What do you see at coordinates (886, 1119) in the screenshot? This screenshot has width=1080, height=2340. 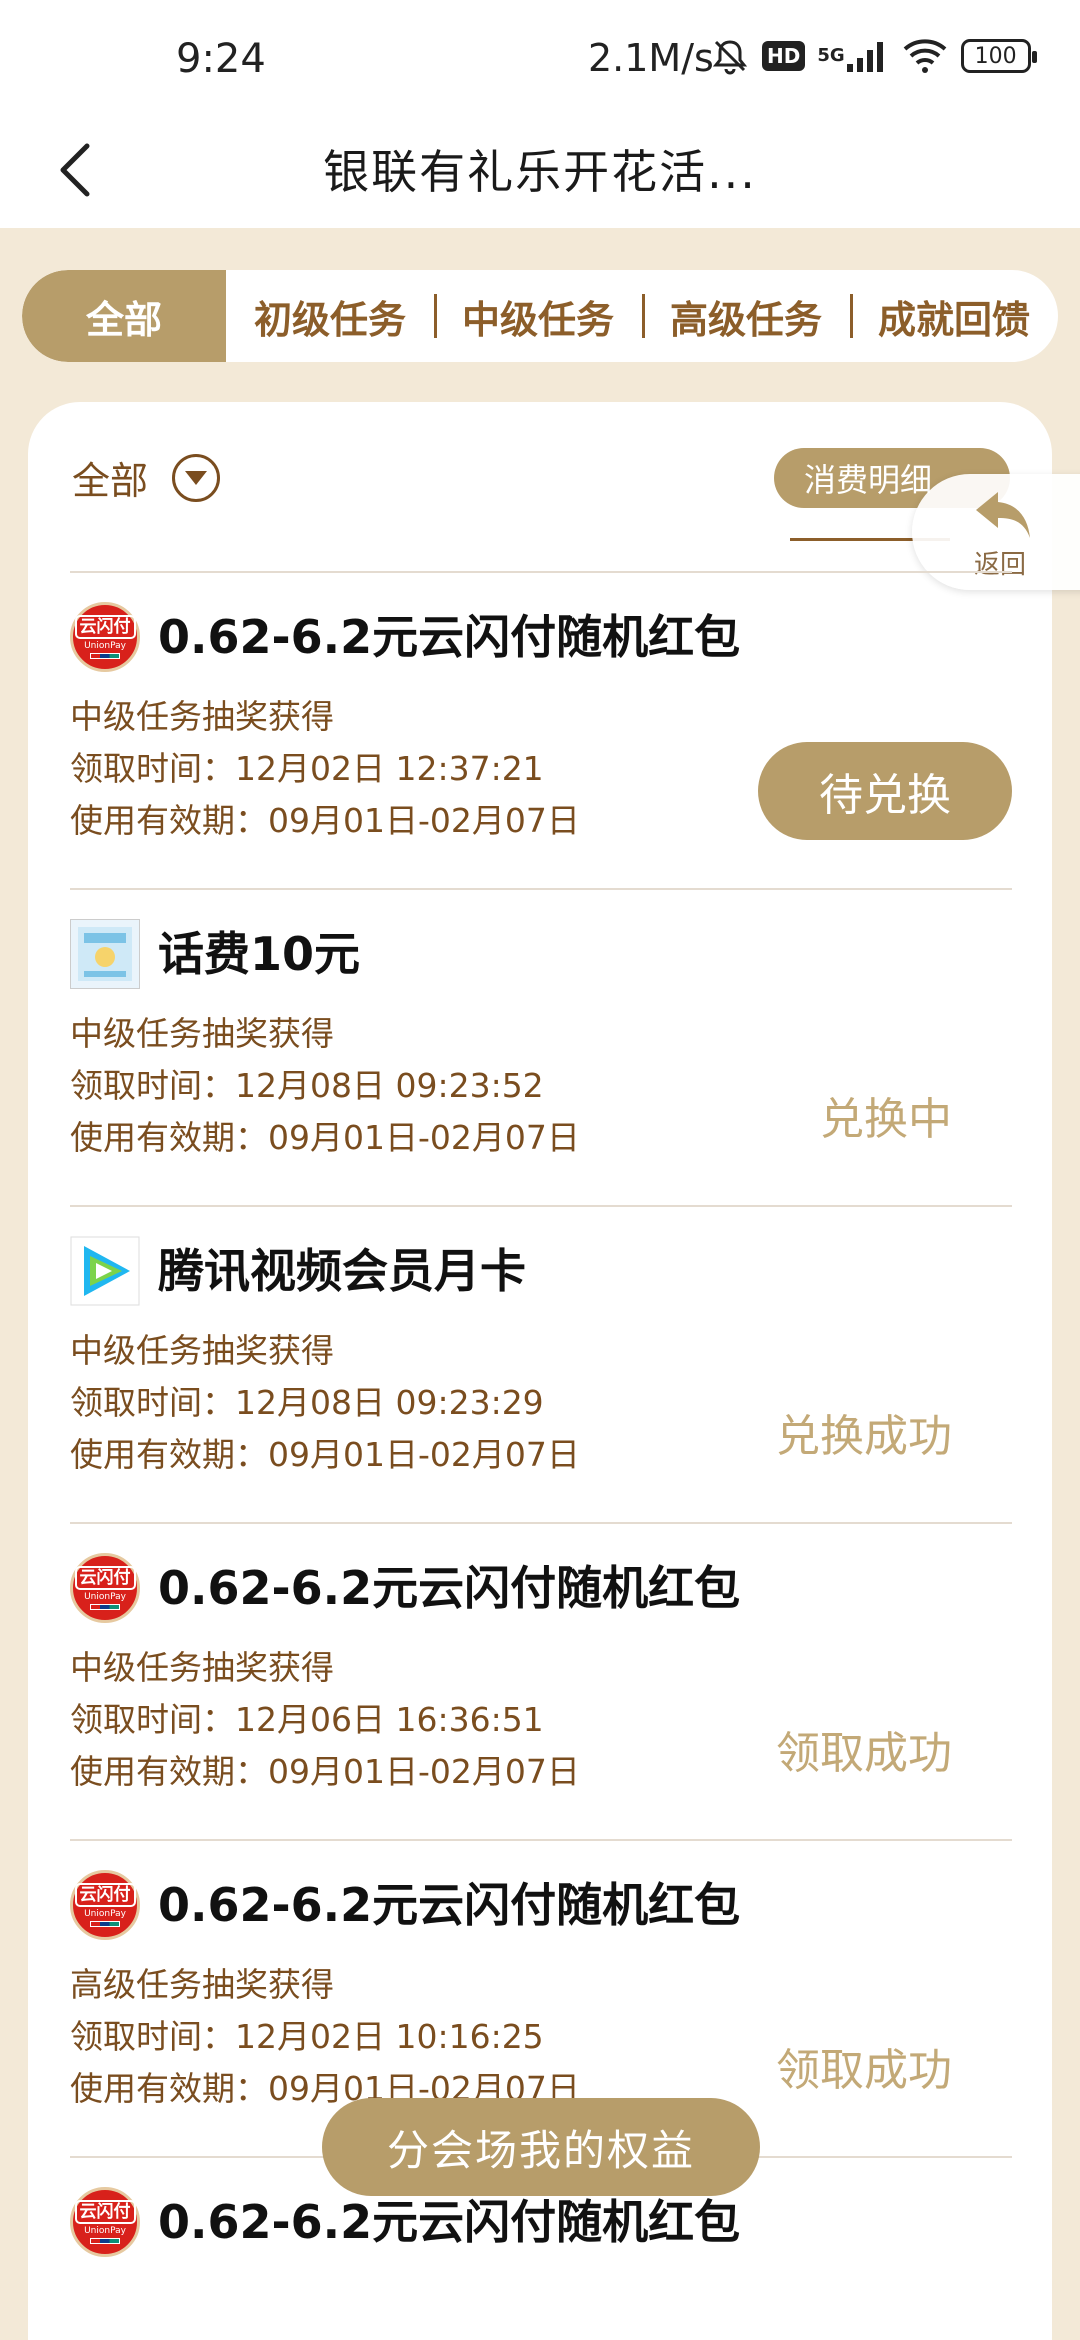 I see `item-status: 兑换中` at bounding box center [886, 1119].